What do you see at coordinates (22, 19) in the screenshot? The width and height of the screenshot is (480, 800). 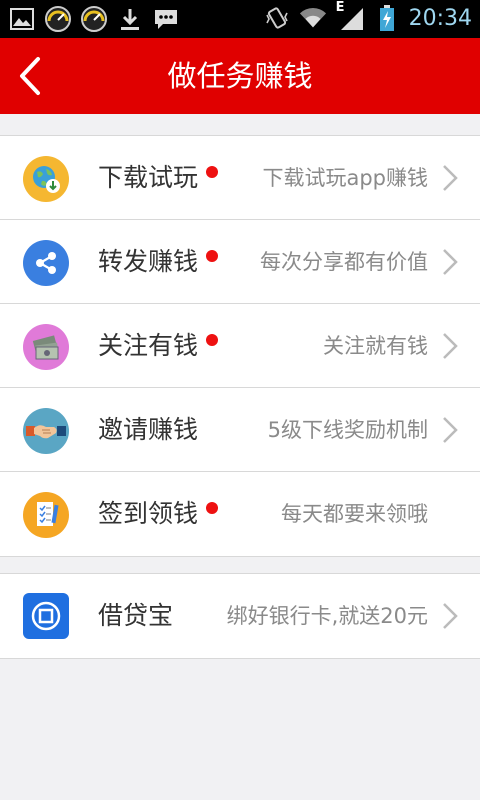 I see `image-icon` at bounding box center [22, 19].